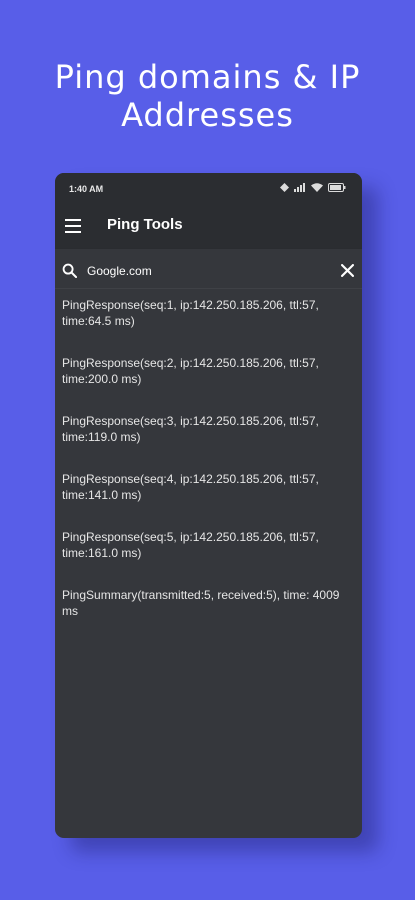 The width and height of the screenshot is (415, 900). What do you see at coordinates (208, 226) in the screenshot?
I see `app-bar: Ping Tools` at bounding box center [208, 226].